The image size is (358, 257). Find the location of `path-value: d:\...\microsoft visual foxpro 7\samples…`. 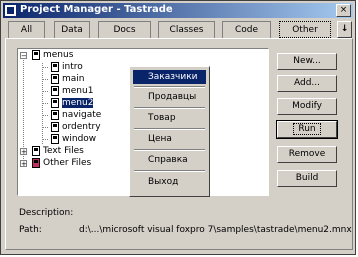

path-value: d:\...\microsoft visual foxpro 7\samples… is located at coordinates (215, 230).